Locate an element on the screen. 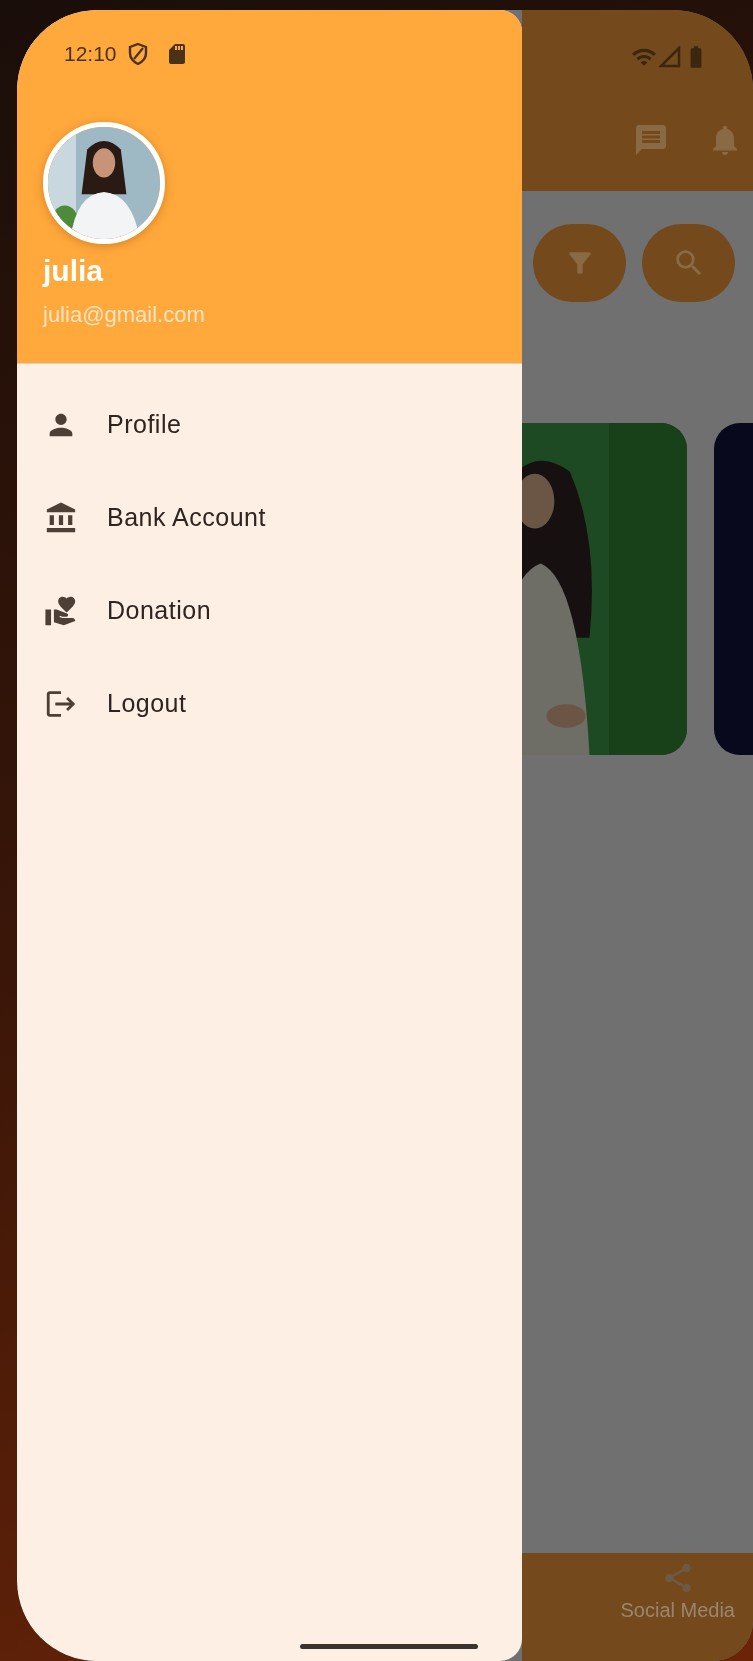  user-name: julia is located at coordinates (73, 271).